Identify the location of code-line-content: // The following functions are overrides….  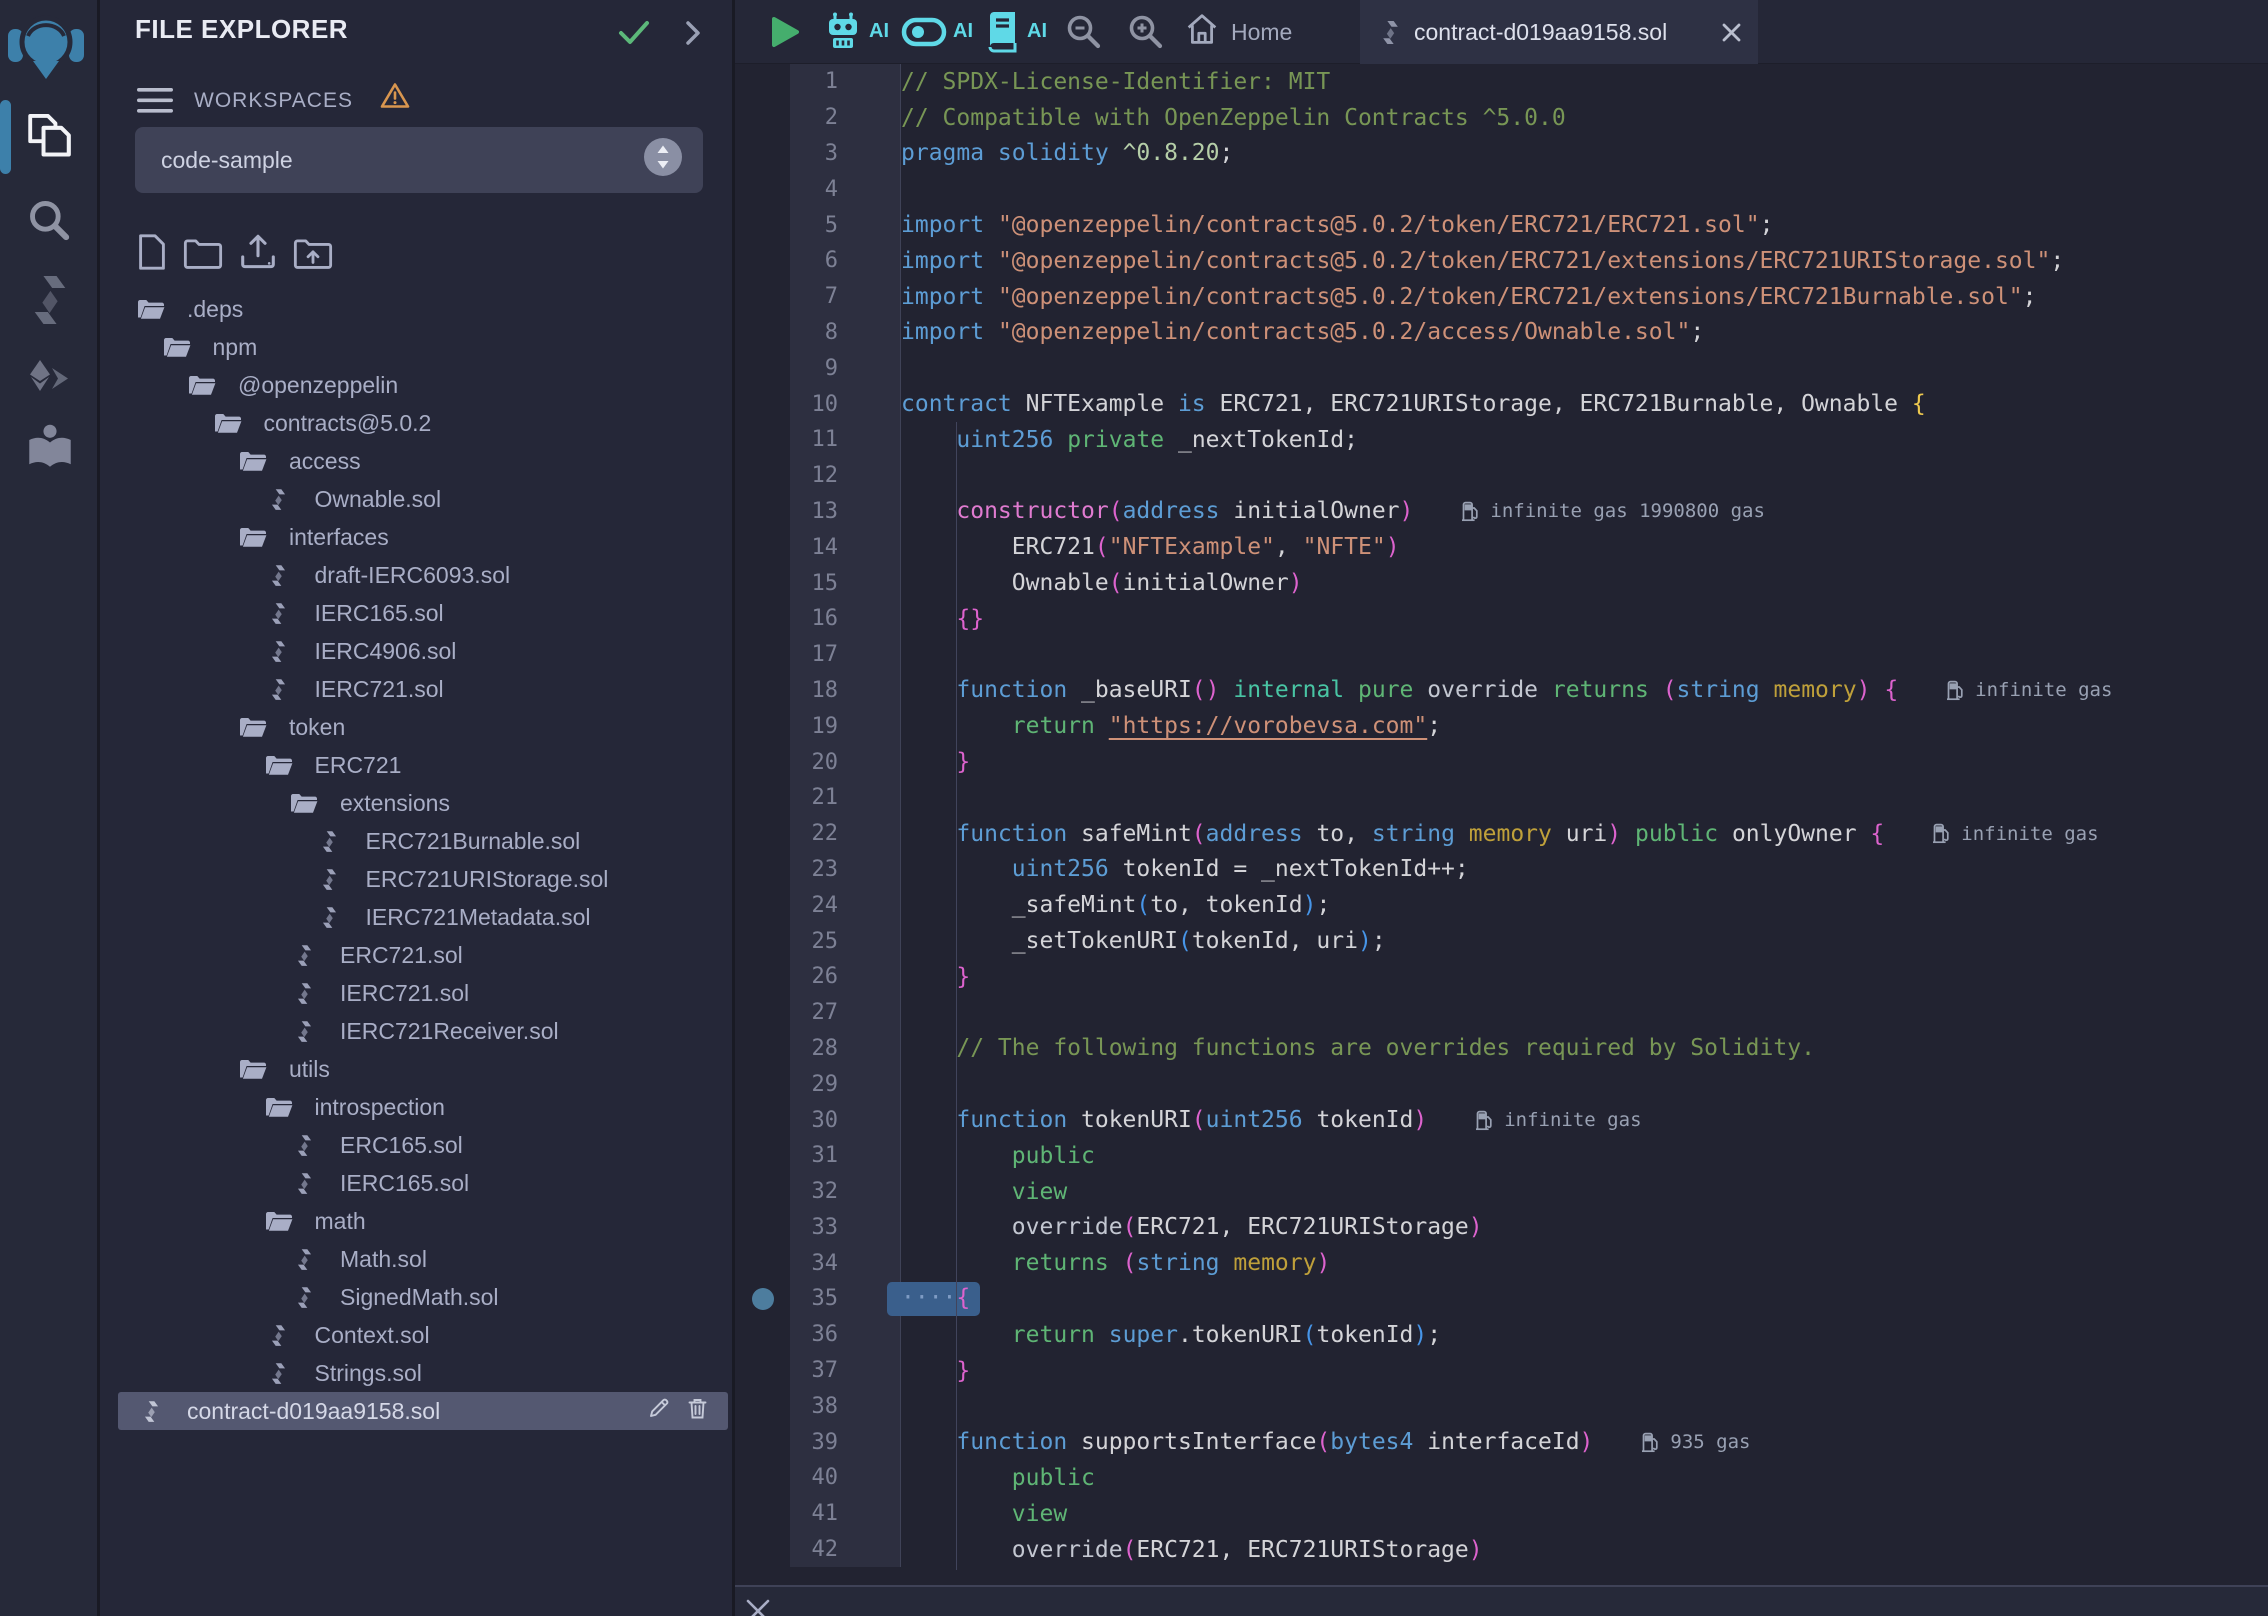
(1584, 1049).